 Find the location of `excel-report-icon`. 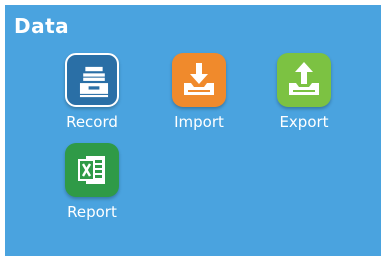

excel-report-icon is located at coordinates (91, 170).